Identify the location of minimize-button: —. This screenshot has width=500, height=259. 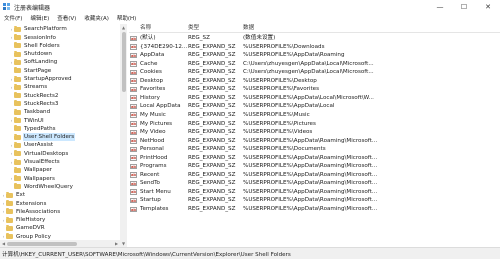
(440, 7).